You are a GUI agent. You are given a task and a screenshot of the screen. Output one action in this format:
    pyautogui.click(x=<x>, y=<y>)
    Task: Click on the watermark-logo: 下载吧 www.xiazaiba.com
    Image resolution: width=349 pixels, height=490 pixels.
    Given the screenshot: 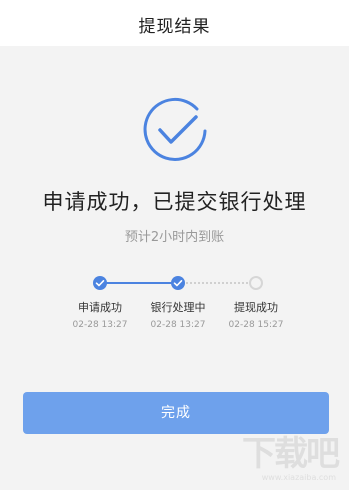 What is the action you would take?
    pyautogui.click(x=277, y=453)
    